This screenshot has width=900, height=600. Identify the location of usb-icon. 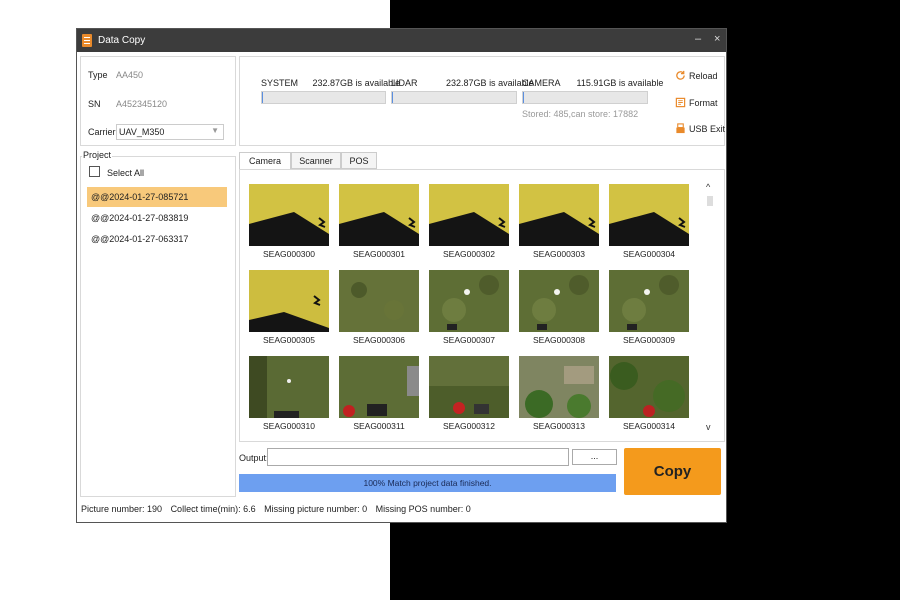
(680, 128).